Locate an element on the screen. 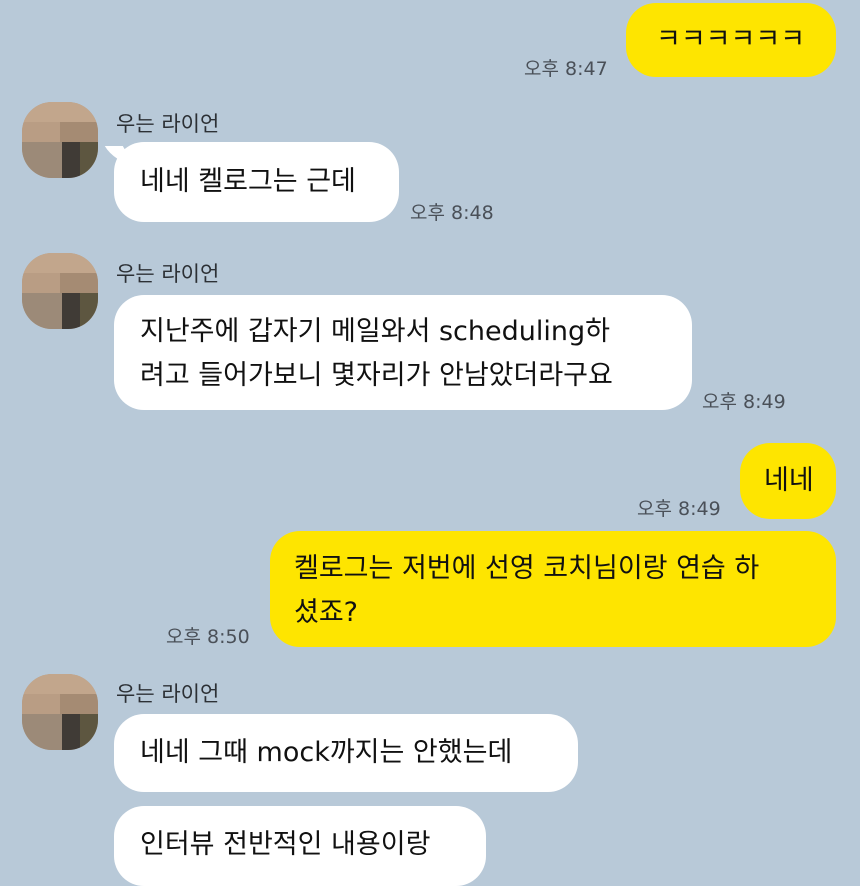  message-text-line: 지난주에 갑자기 메일와서 scheduling하 is located at coordinates (375, 331).